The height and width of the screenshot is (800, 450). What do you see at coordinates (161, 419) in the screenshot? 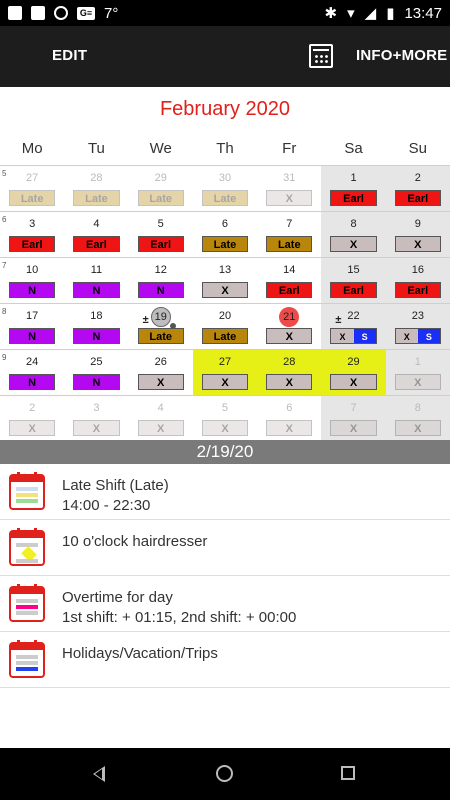
I see `day-cell: 4X` at bounding box center [161, 419].